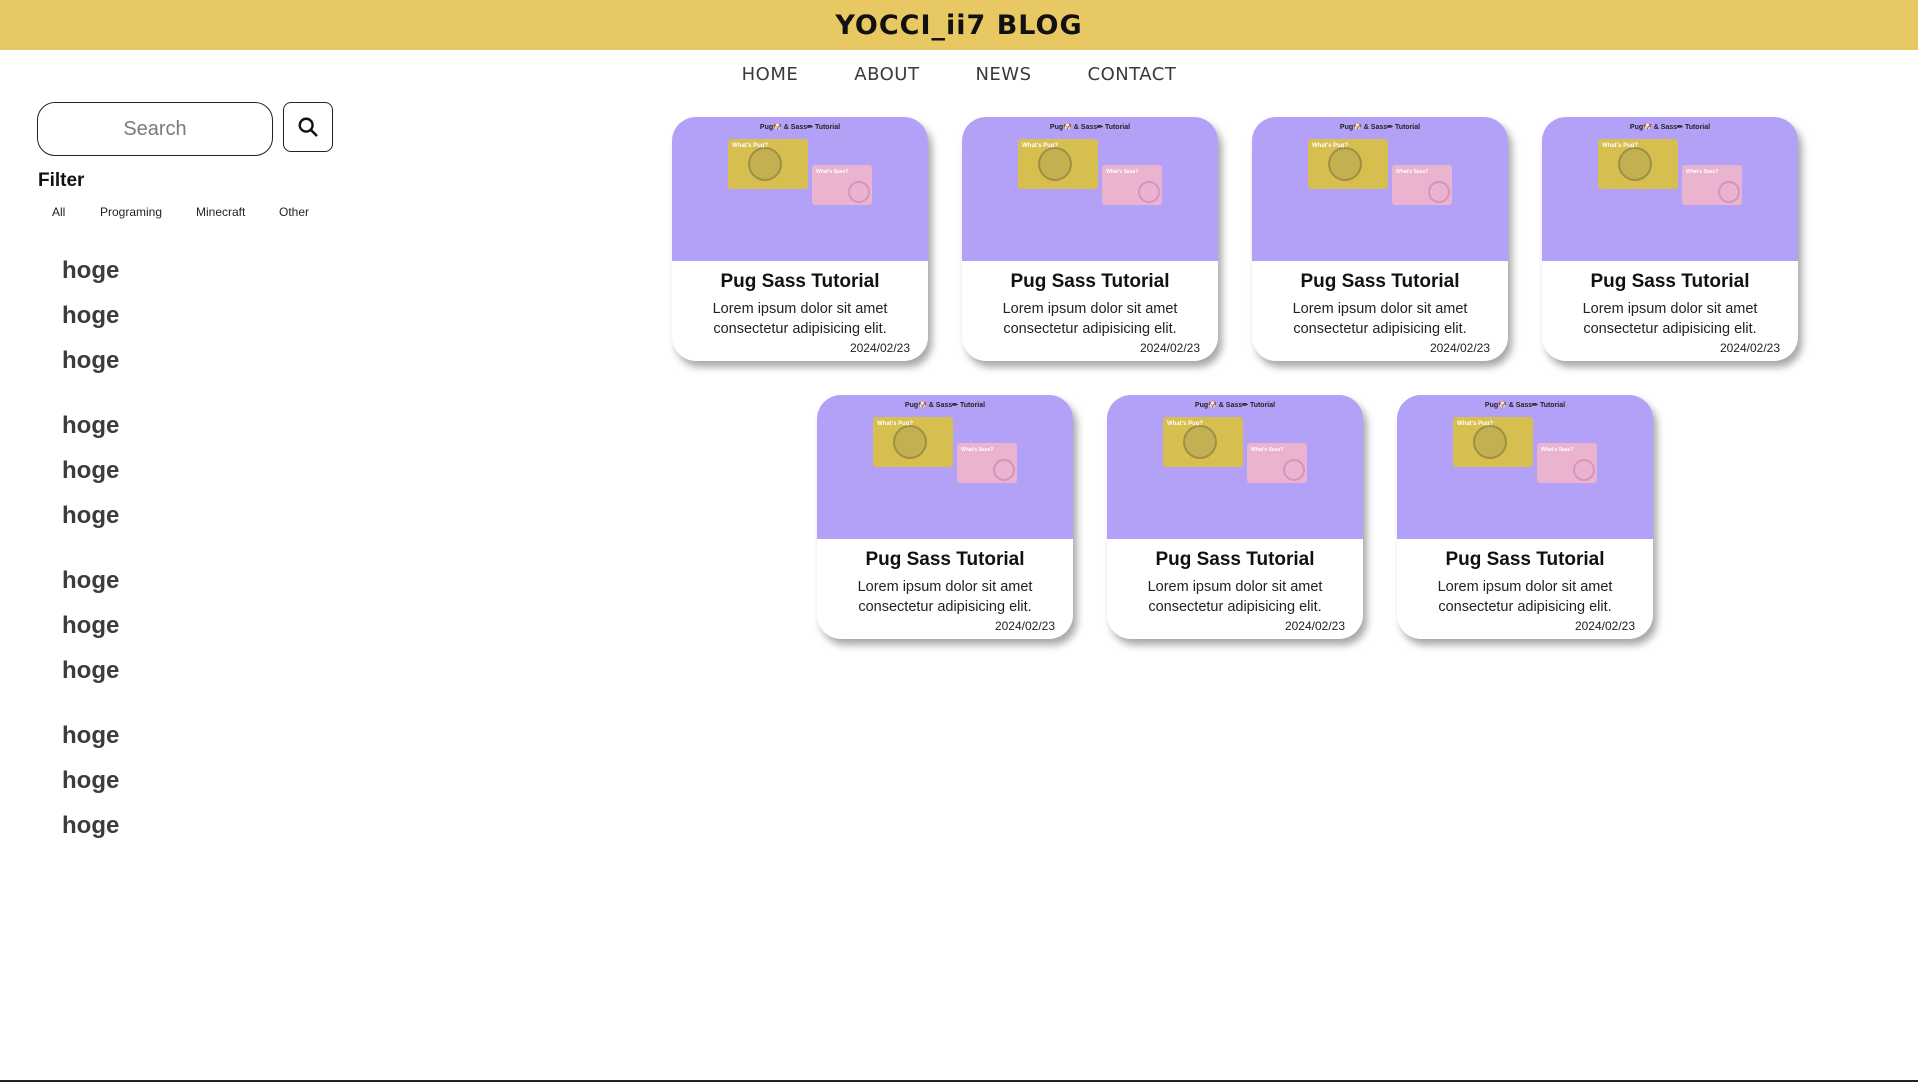  What do you see at coordinates (237, 212) in the screenshot?
I see `filter-minecraft: Minecraft` at bounding box center [237, 212].